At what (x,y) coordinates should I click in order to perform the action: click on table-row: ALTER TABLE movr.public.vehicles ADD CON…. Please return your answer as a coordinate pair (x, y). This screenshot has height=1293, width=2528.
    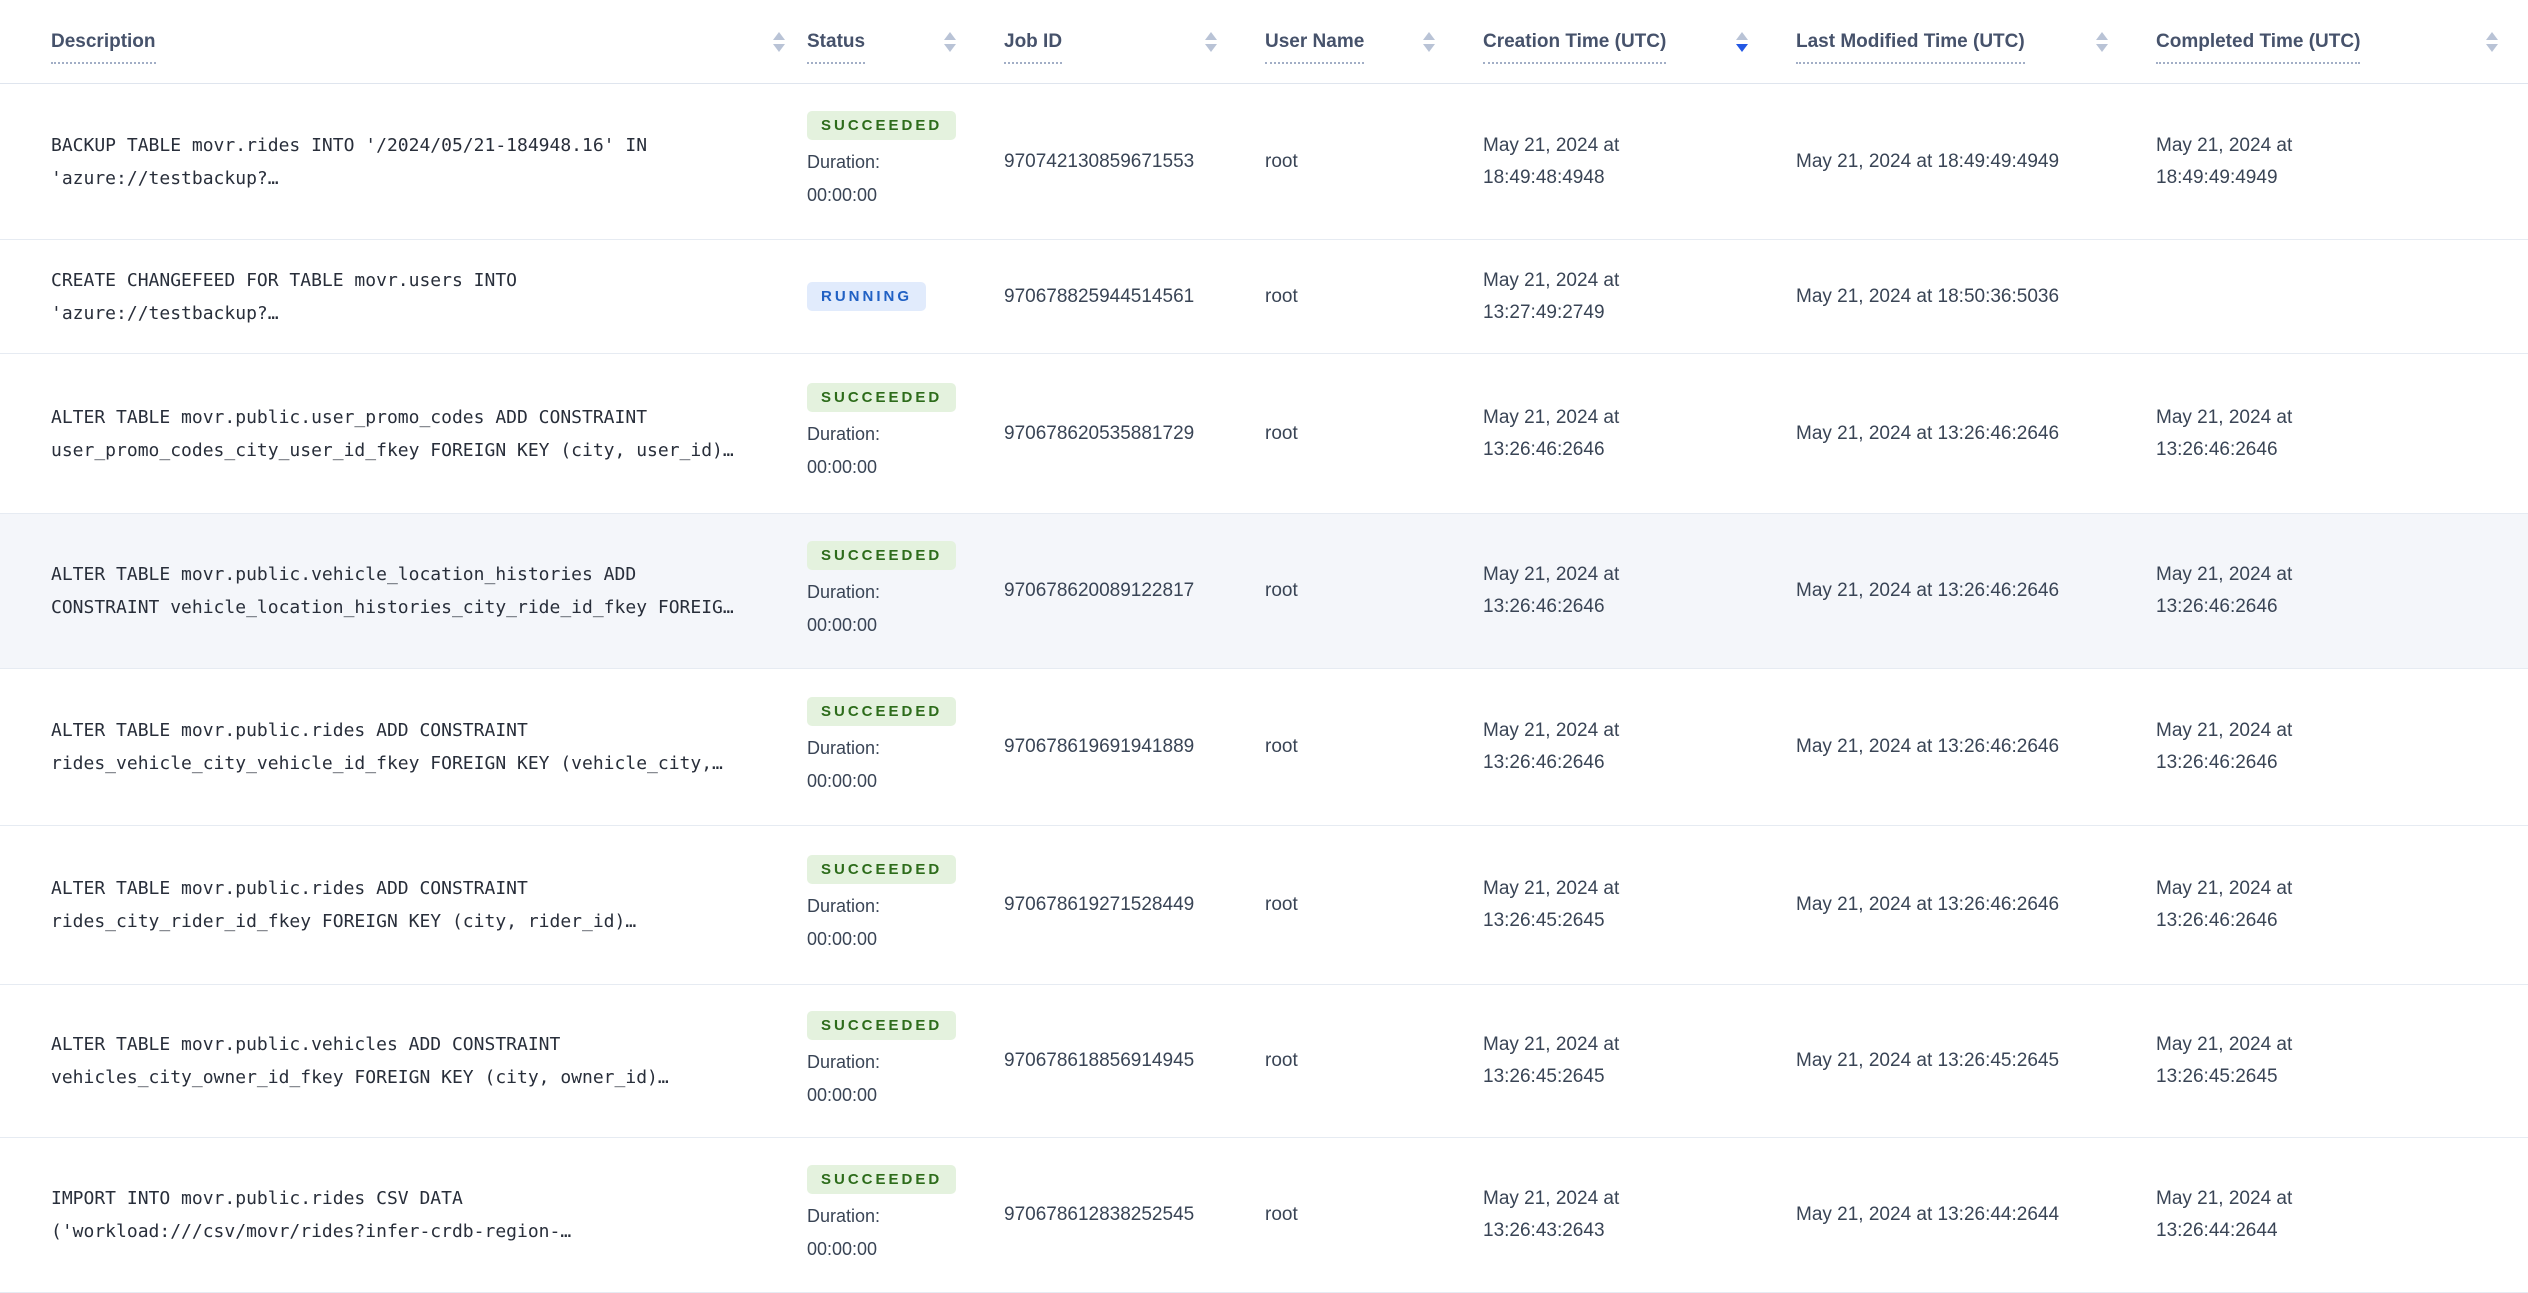
    Looking at the image, I should click on (1264, 1061).